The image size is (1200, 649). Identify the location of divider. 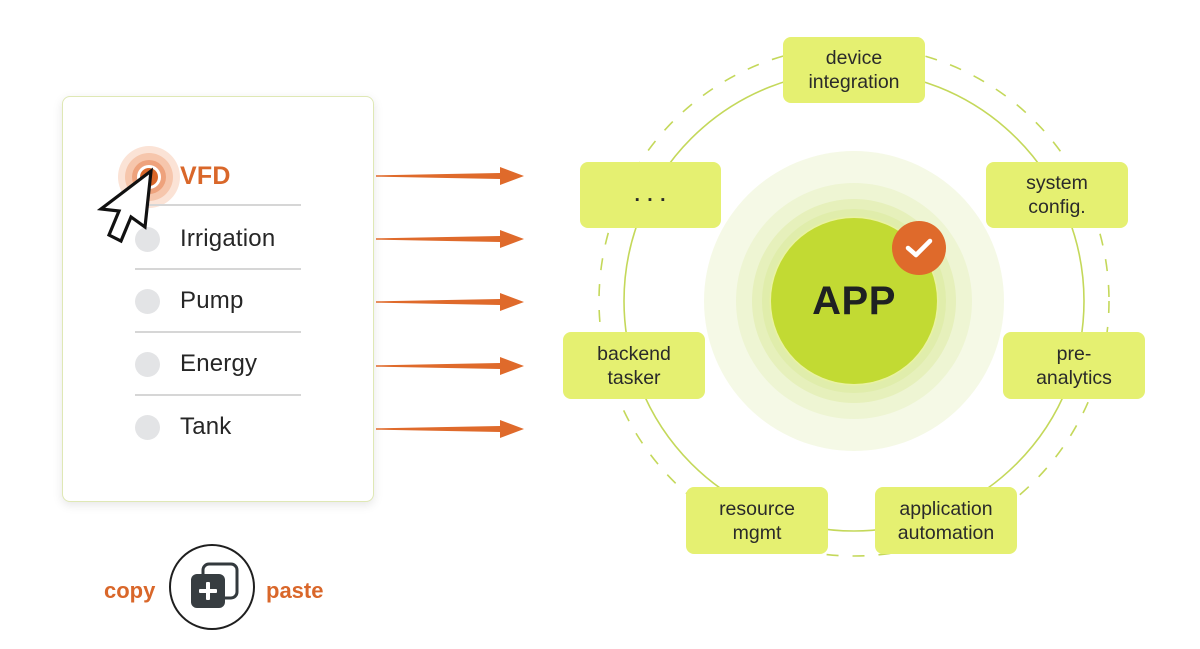
(218, 205).